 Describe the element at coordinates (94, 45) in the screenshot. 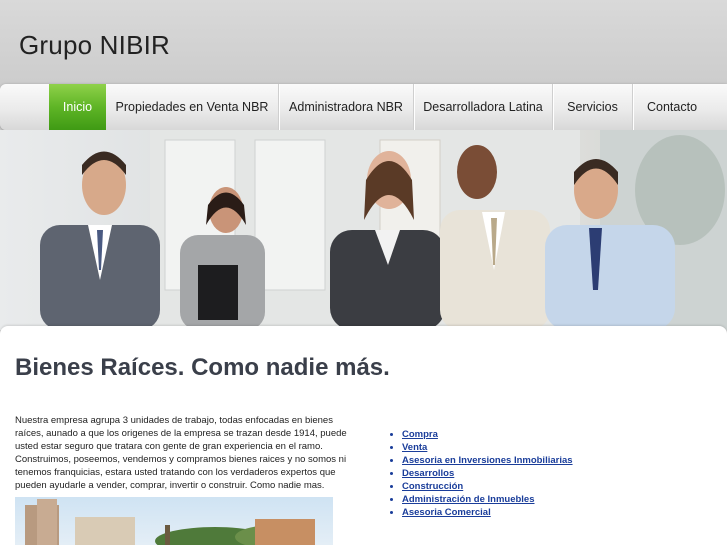

I see `site-title: Grupo NIBIR` at that location.